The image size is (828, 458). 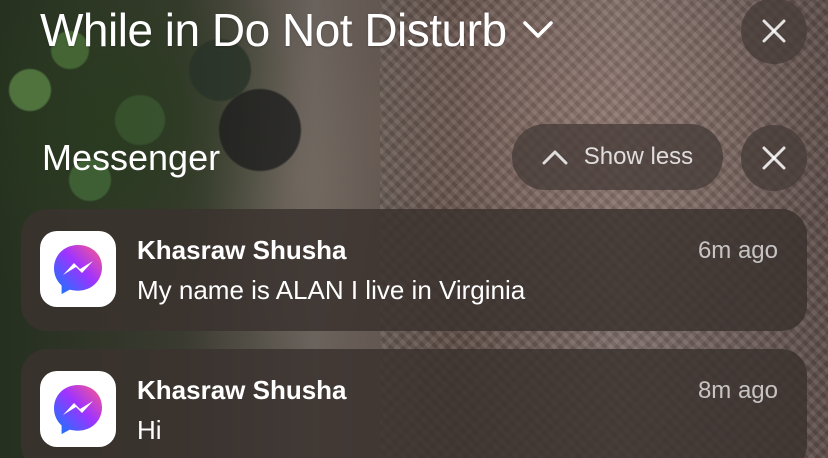 I want to click on chevron-up-icon, so click(x=555, y=157).